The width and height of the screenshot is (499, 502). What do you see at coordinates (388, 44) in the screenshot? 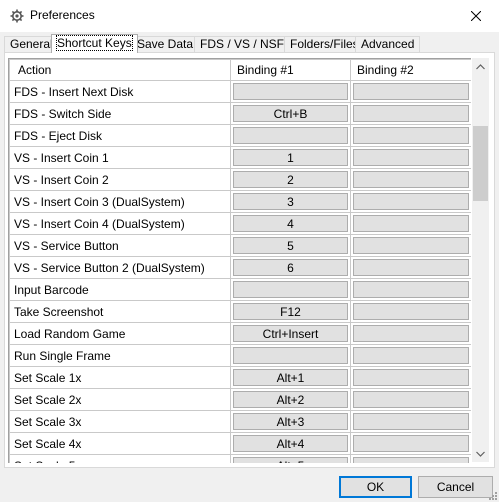
I see `tab-advanced: Advanced` at bounding box center [388, 44].